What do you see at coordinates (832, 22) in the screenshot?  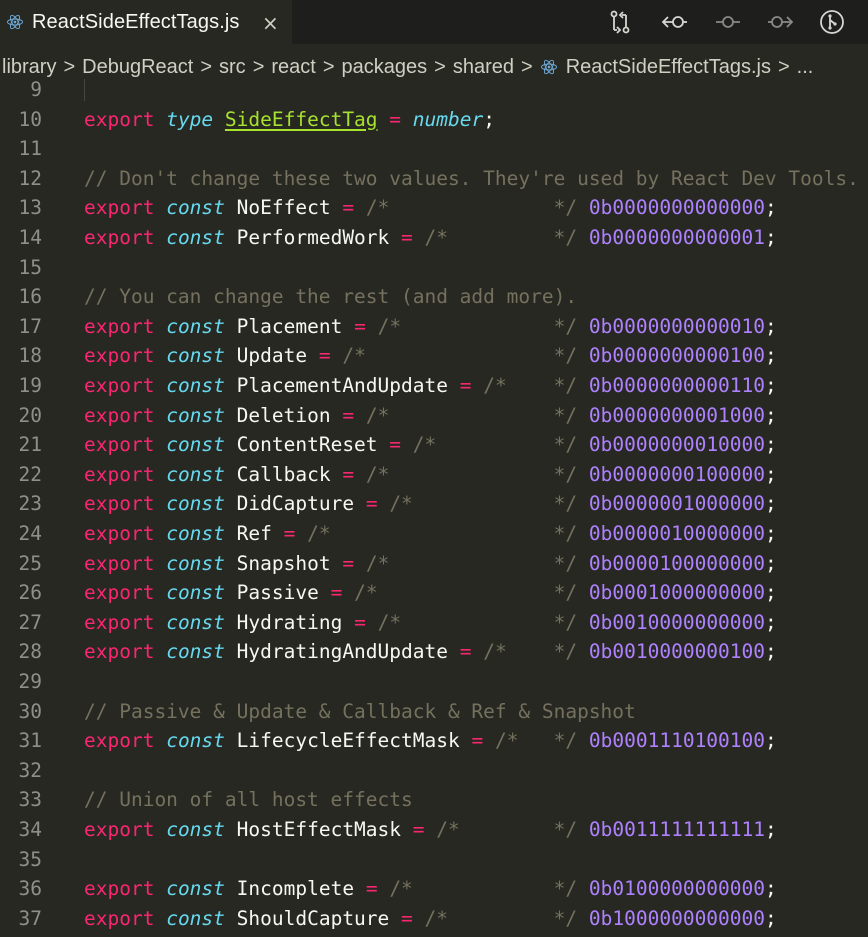 I see `git-lens-icon` at bounding box center [832, 22].